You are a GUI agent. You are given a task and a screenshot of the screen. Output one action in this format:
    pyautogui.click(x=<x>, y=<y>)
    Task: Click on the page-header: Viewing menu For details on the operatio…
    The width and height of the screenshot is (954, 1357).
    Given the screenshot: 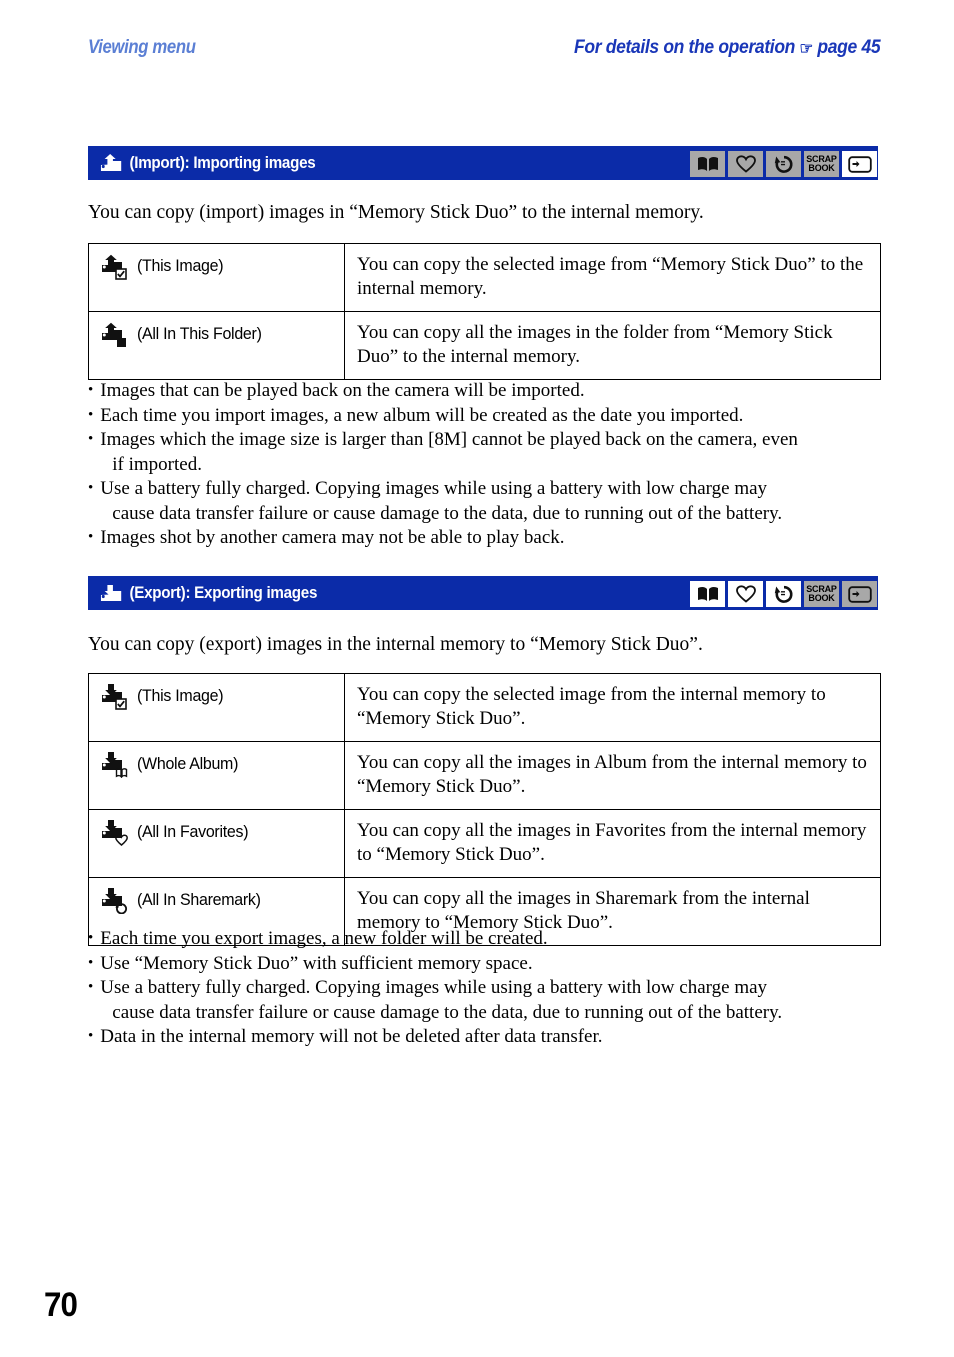 What is the action you would take?
    pyautogui.click(x=484, y=51)
    